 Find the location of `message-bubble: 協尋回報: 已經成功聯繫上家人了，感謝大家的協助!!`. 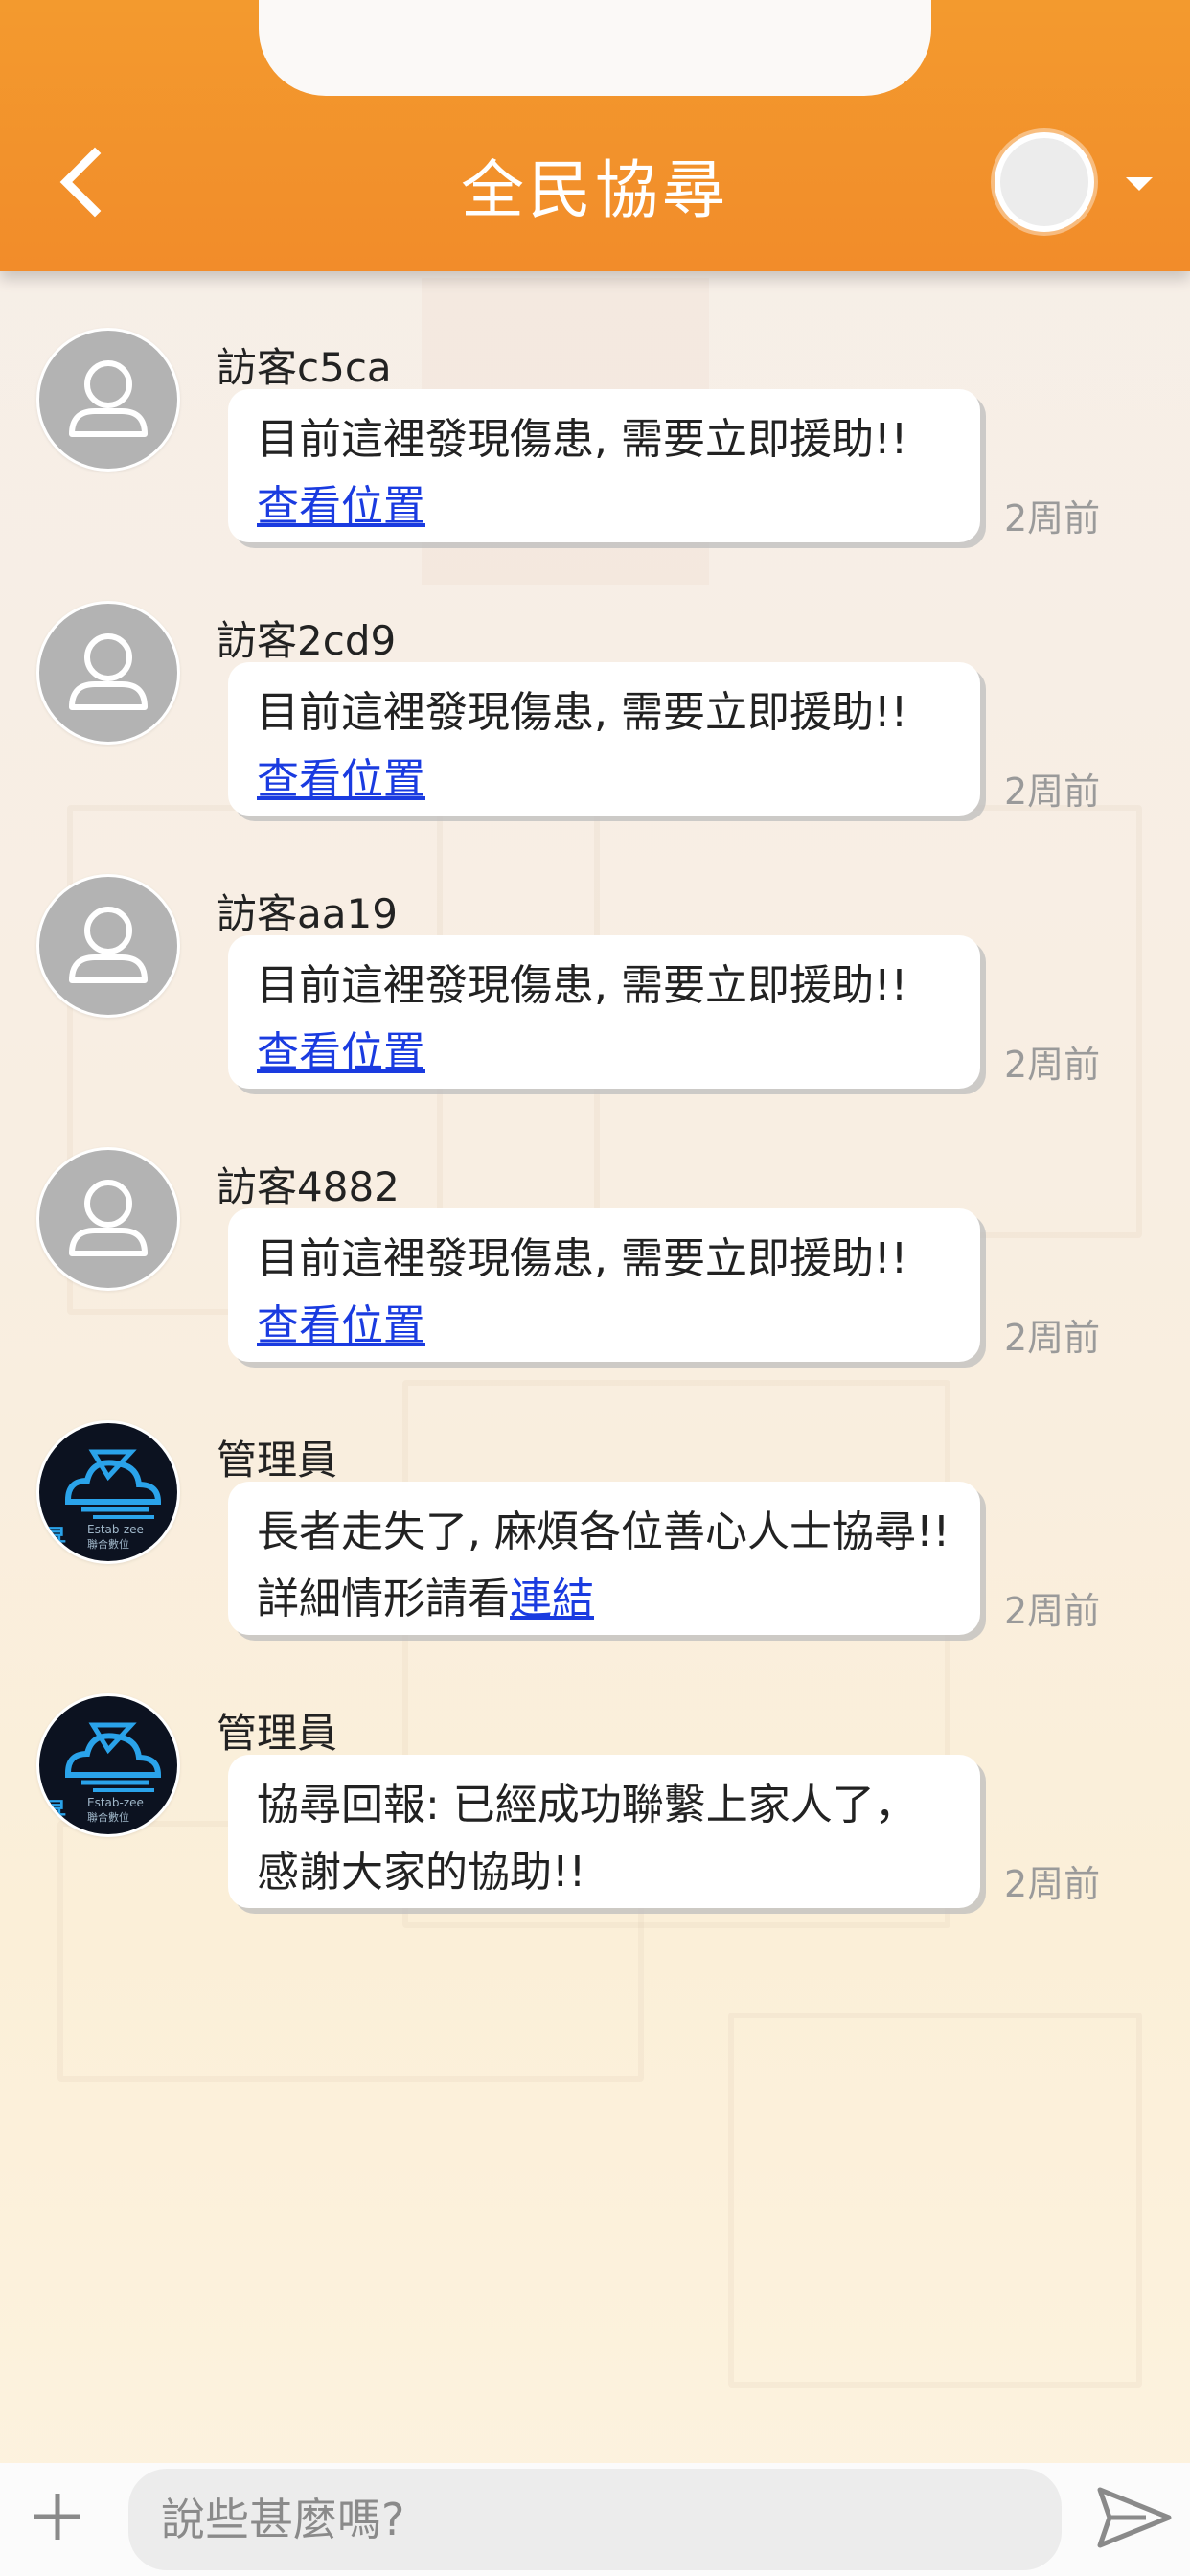

message-bubble: 協尋回報: 已經成功聯繫上家人了，感謝大家的協助!! is located at coordinates (604, 1832).